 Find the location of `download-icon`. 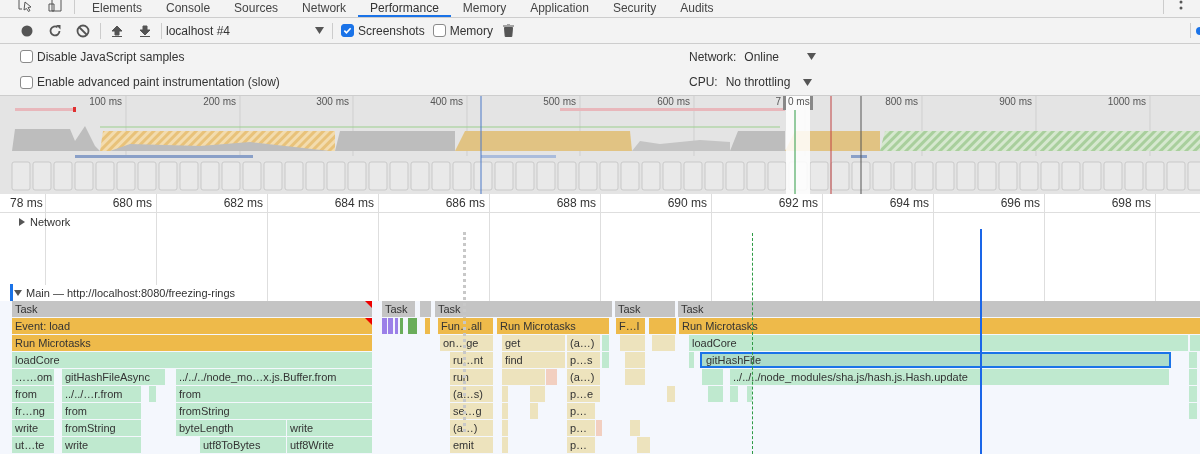

download-icon is located at coordinates (145, 30).